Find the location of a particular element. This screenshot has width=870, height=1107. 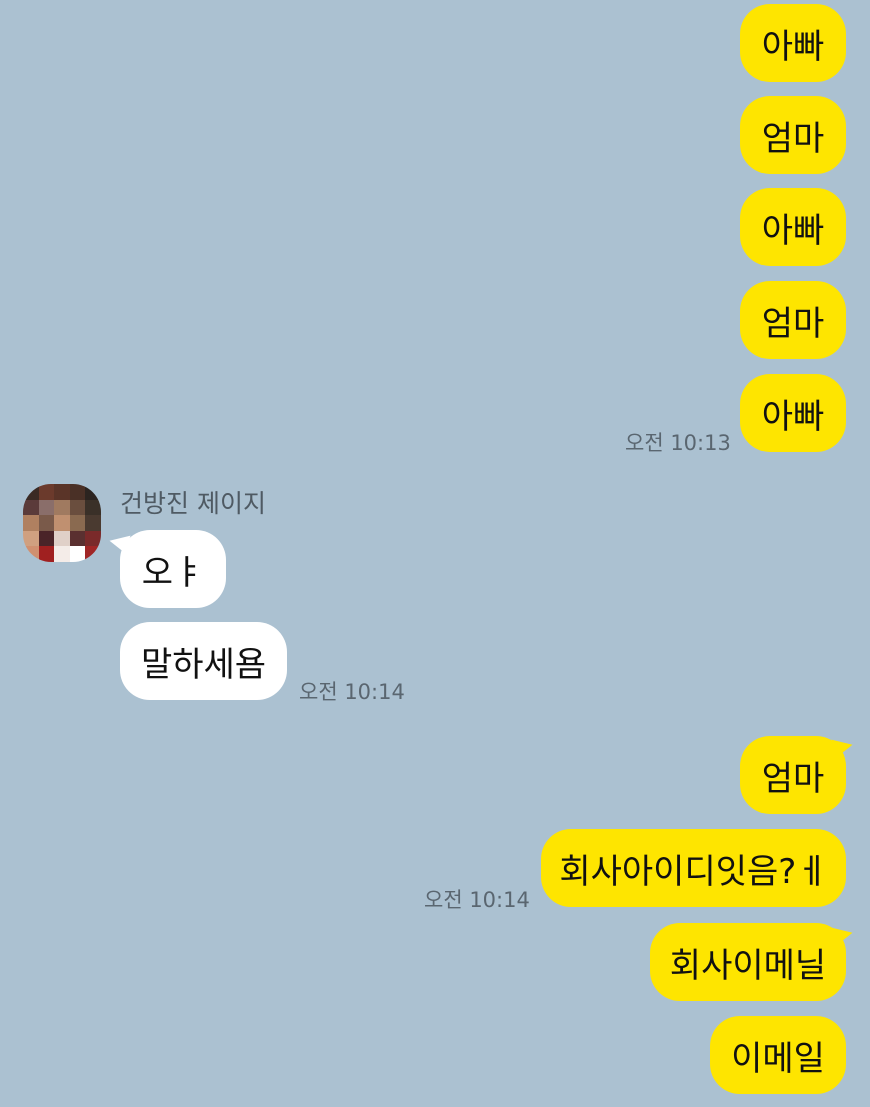

incoming-message-2: 말하세욤 is located at coordinates (203, 661).